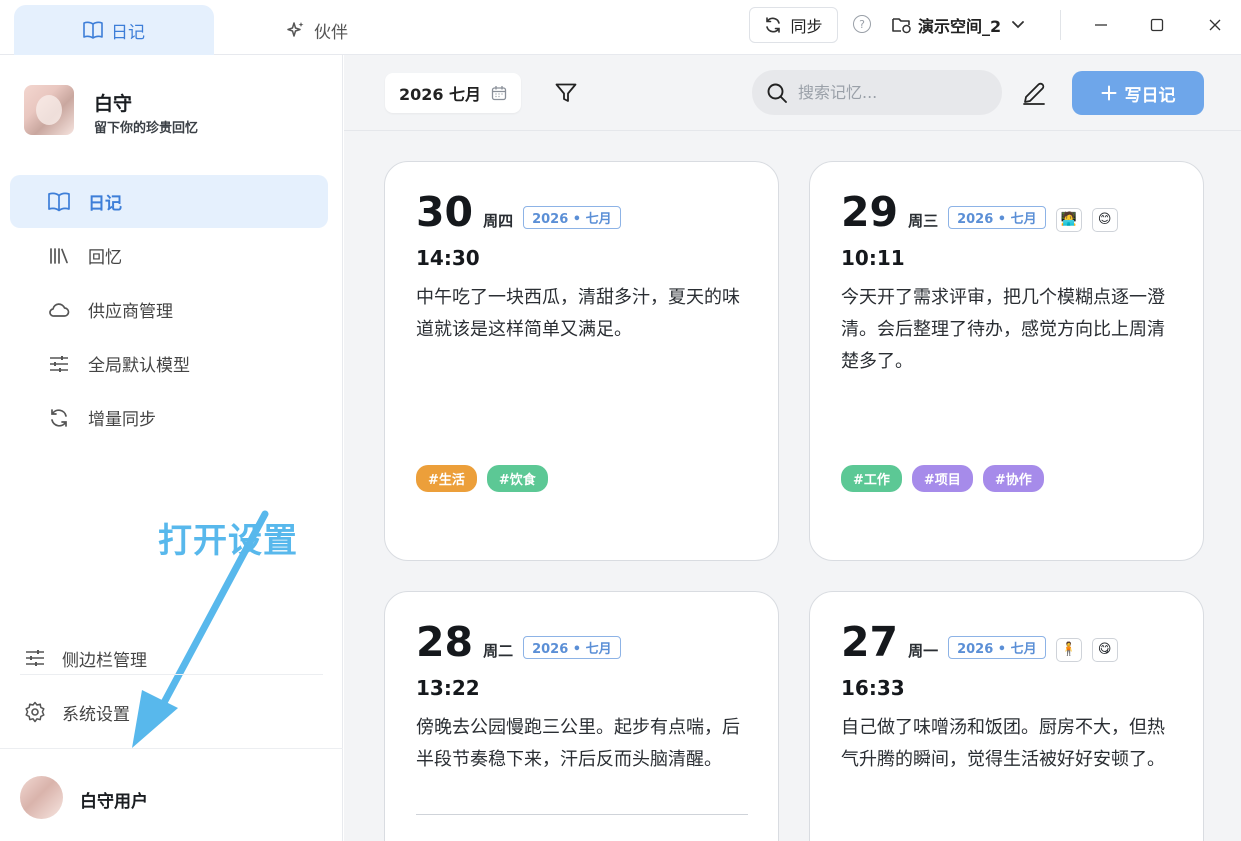 Image resolution: width=1241 pixels, height=841 pixels. I want to click on sidebar-item-default-model: 全局默认模型, so click(169, 363).